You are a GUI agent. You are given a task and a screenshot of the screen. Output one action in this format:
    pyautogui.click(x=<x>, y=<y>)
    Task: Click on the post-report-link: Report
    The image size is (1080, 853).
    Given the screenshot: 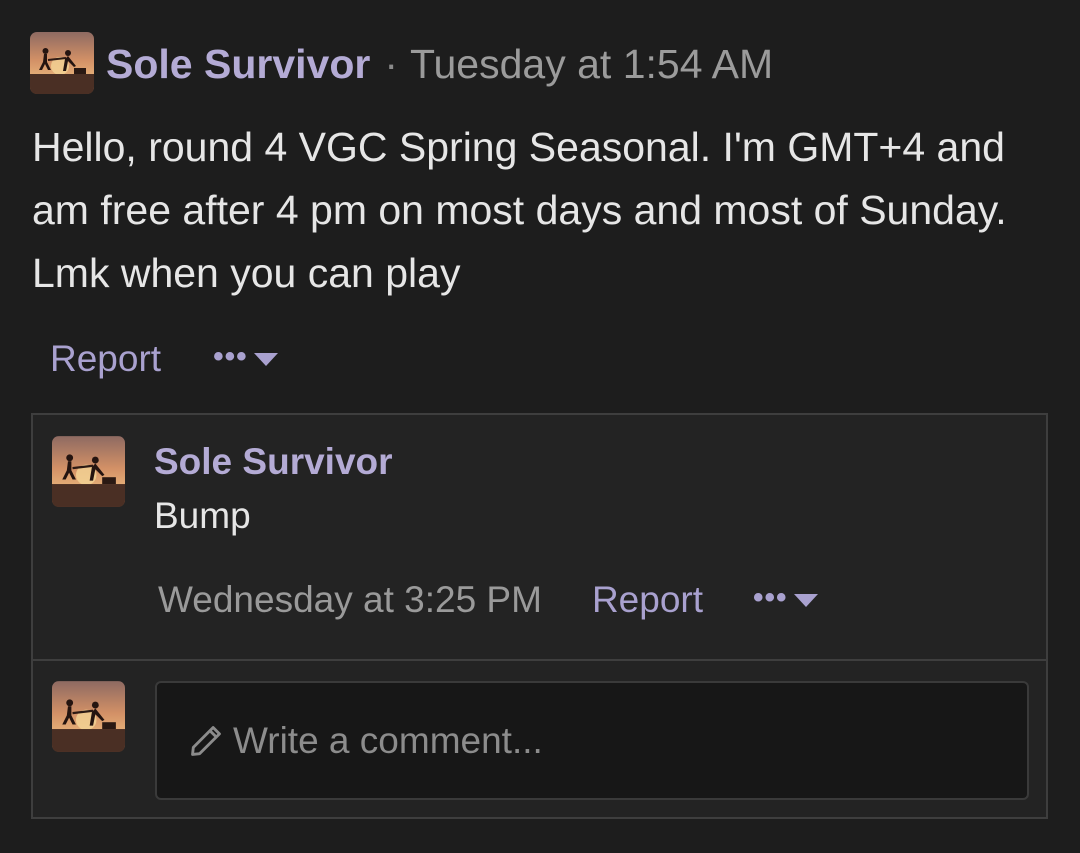 What is the action you would take?
    pyautogui.click(x=105, y=359)
    